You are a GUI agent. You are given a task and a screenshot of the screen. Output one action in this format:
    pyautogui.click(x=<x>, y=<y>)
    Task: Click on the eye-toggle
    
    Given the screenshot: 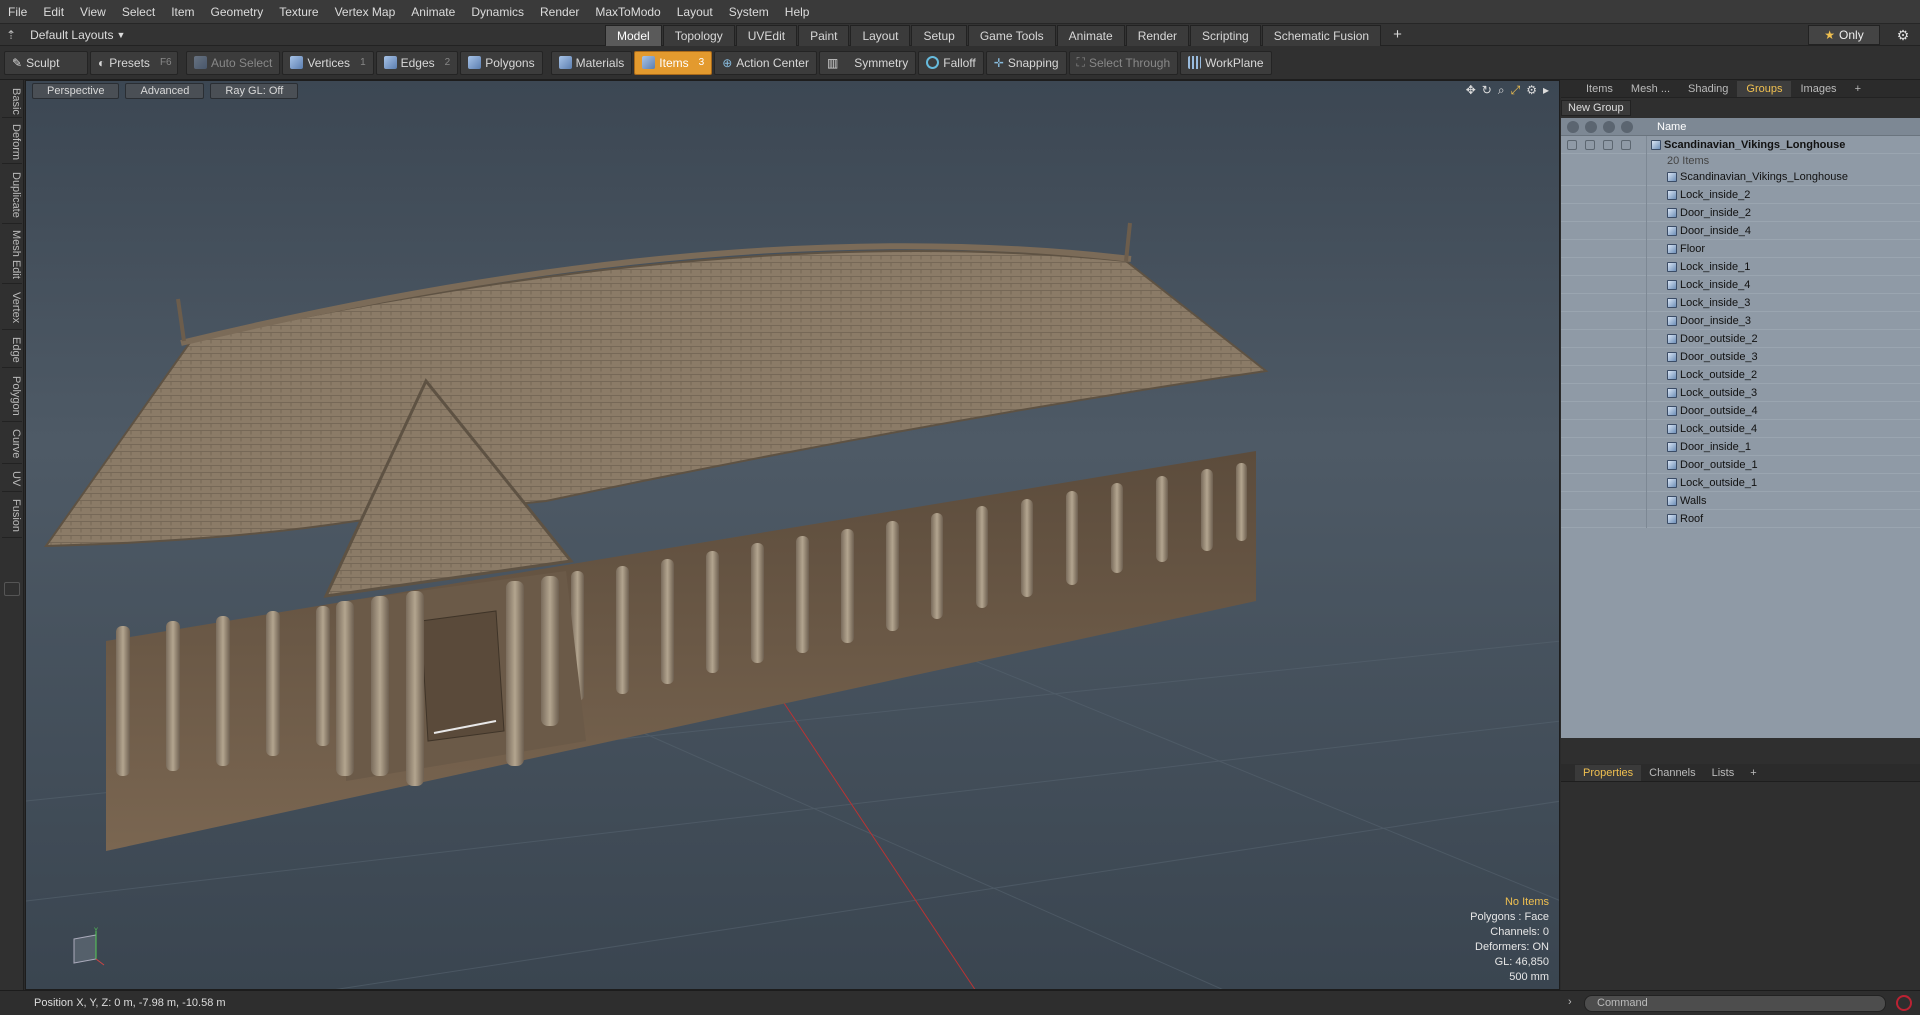 What is the action you would take?
    pyautogui.click(x=1572, y=144)
    